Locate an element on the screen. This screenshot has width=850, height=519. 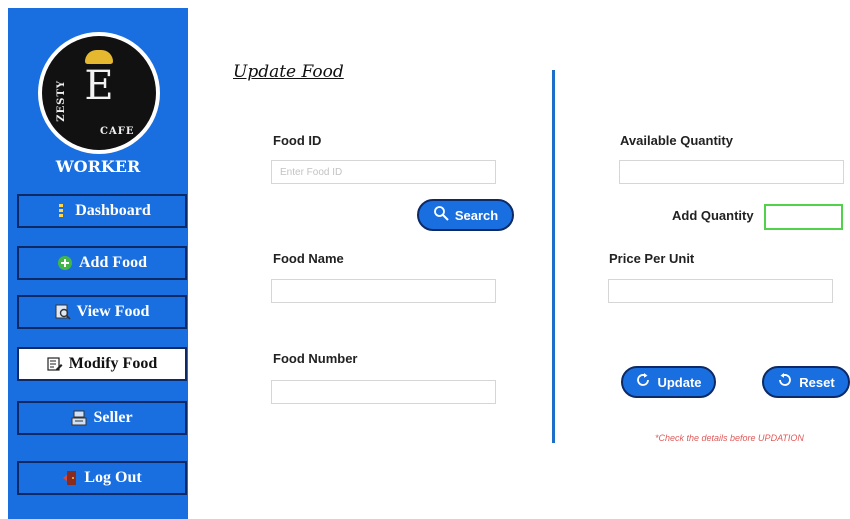
reset-icon is located at coordinates (785, 382).